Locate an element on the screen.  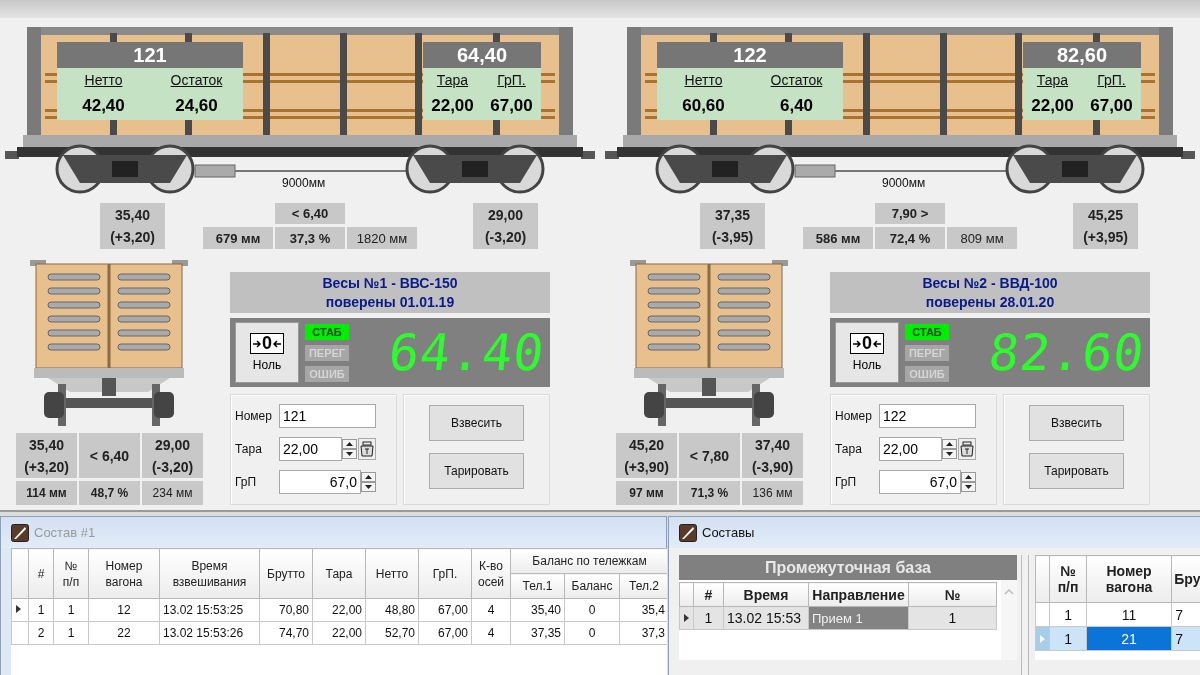
weight-reading: 64.40 is located at coordinates (467, 352).